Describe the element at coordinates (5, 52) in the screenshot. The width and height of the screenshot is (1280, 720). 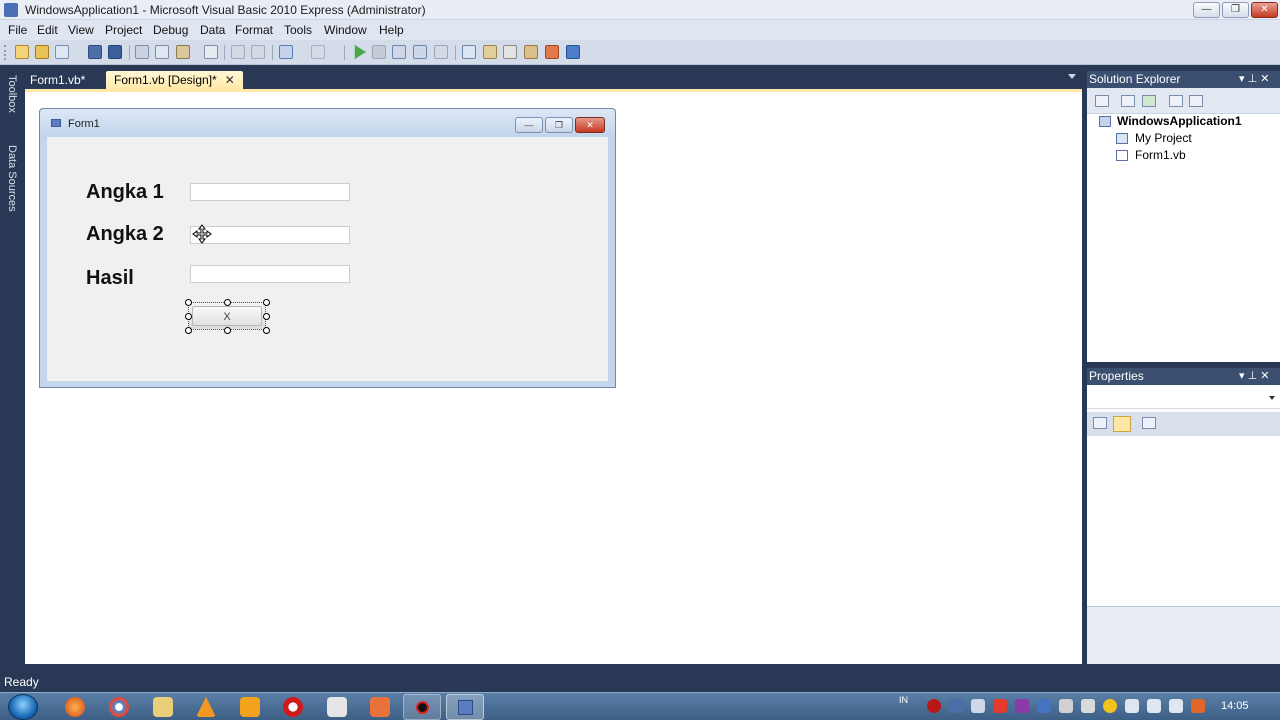
I see `toolbar-grip` at that location.